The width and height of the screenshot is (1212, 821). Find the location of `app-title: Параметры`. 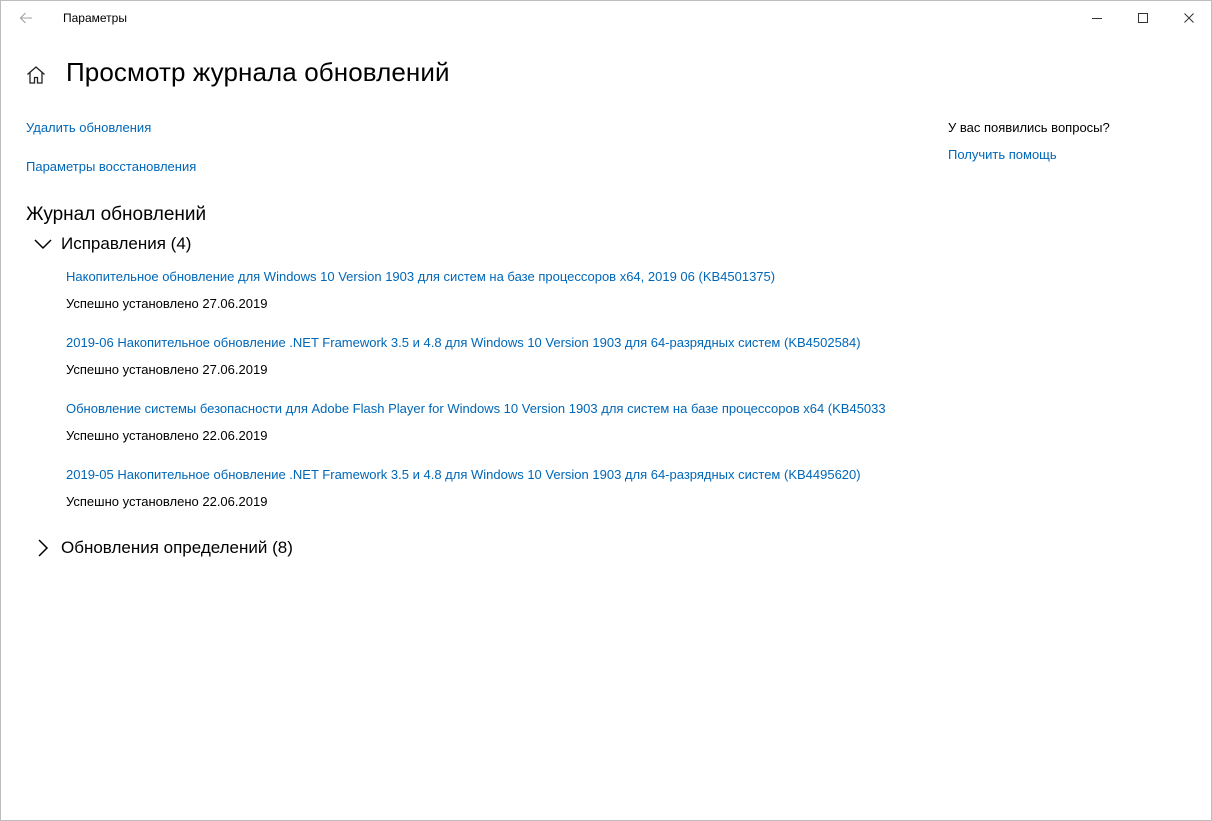

app-title: Параметры is located at coordinates (95, 18).